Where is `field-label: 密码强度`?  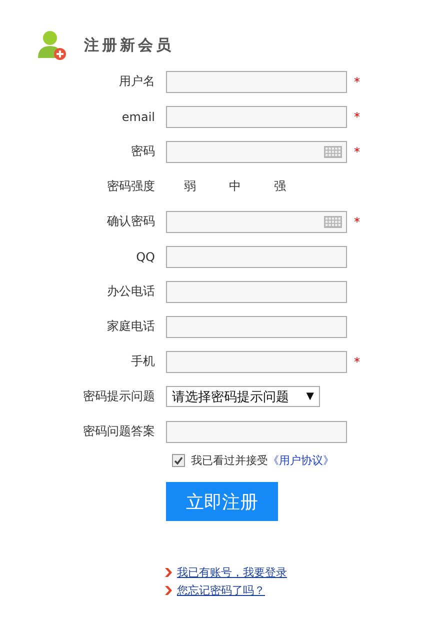 field-label: 密码强度 is located at coordinates (131, 186).